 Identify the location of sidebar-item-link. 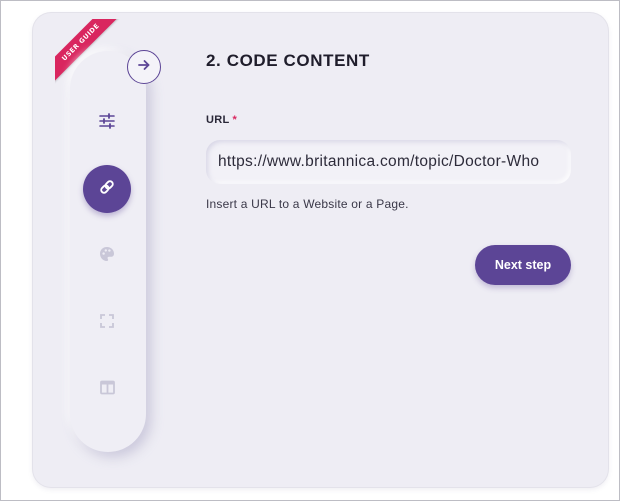
(107, 189).